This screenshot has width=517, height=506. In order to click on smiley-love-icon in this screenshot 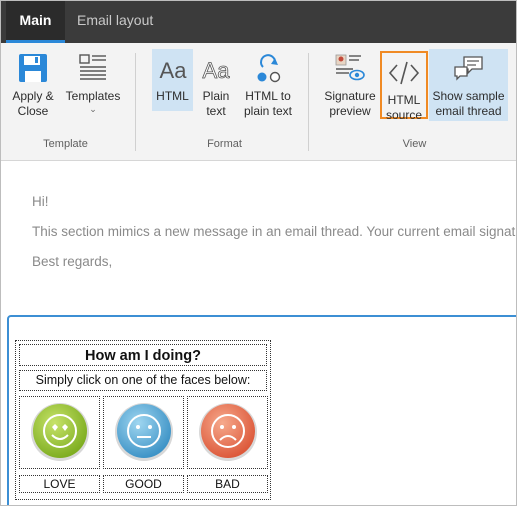, I will do `click(60, 433)`.